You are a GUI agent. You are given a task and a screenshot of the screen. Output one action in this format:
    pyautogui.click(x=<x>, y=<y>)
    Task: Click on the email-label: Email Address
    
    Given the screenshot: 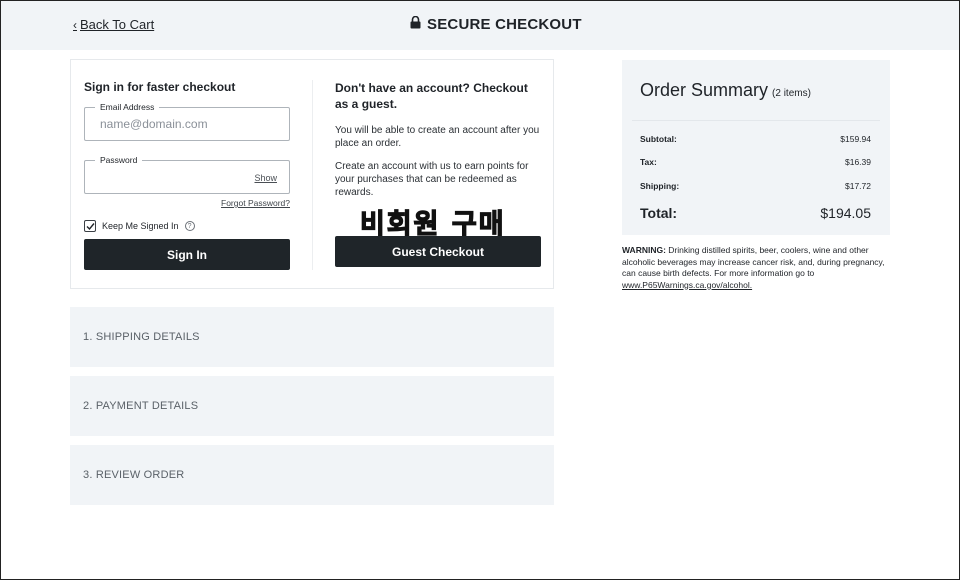 What is the action you would take?
    pyautogui.click(x=127, y=107)
    